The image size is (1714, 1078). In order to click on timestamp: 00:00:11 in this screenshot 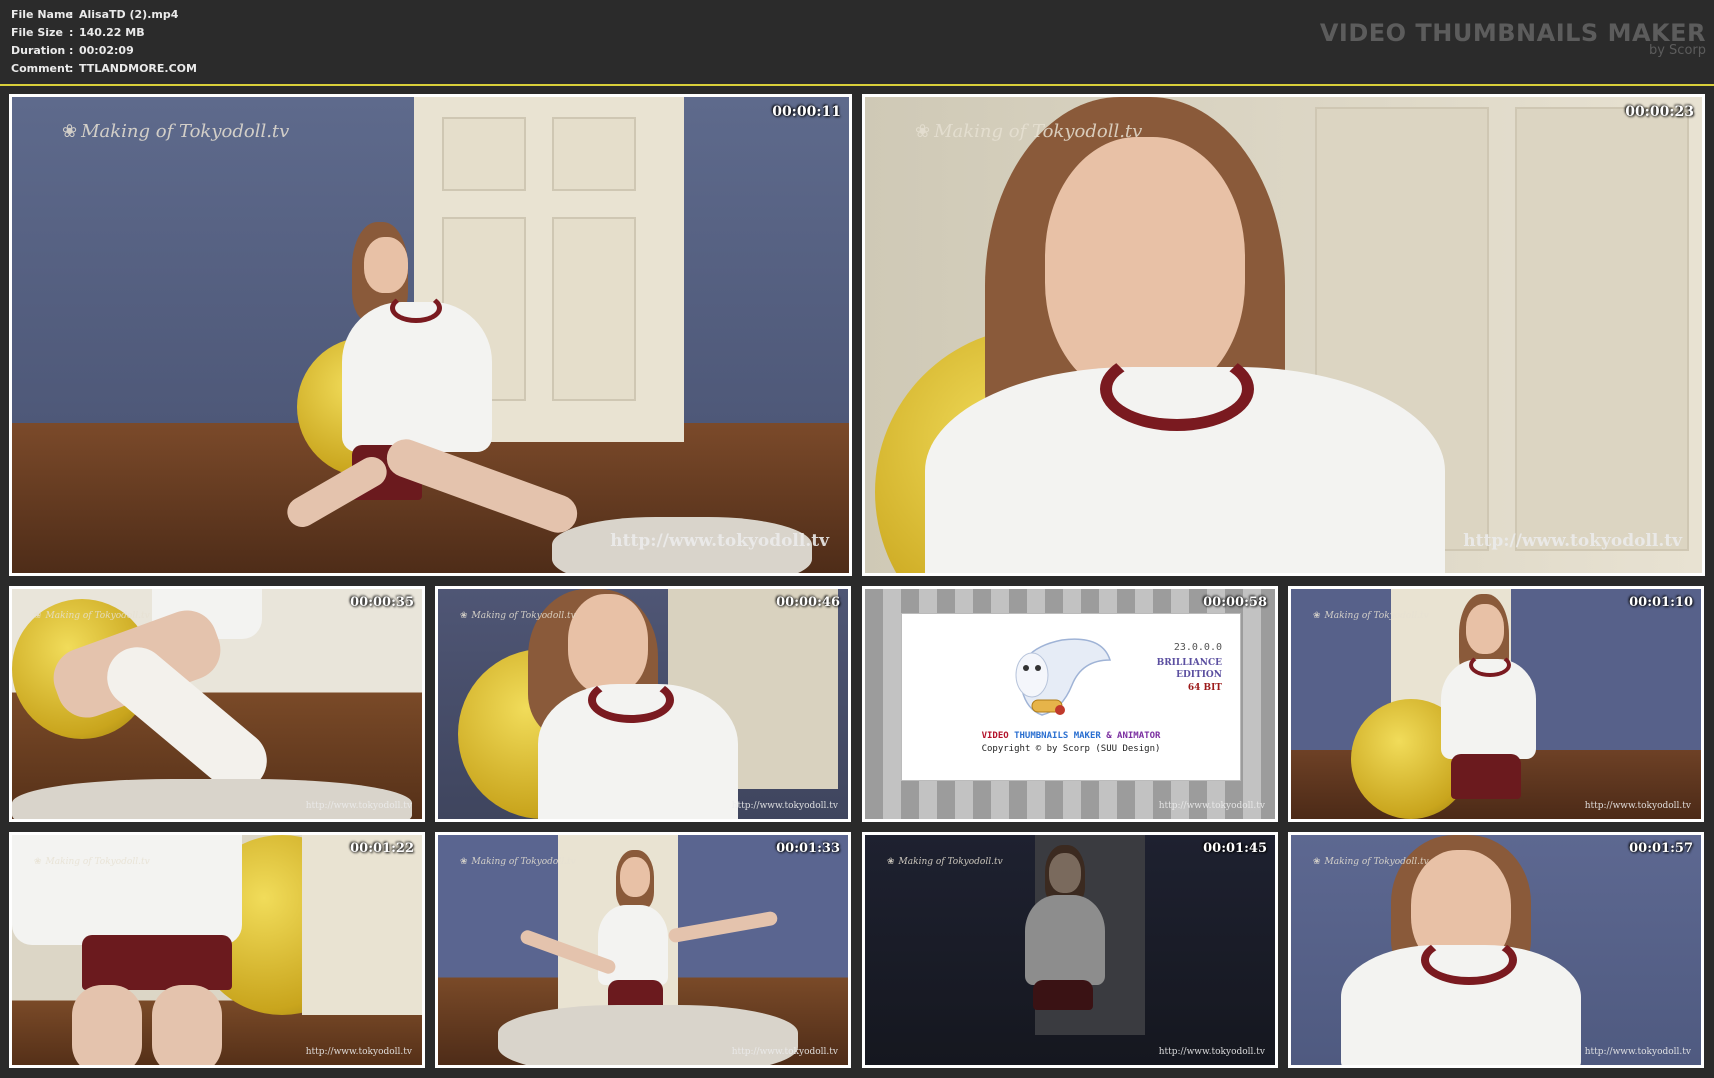, I will do `click(806, 112)`.